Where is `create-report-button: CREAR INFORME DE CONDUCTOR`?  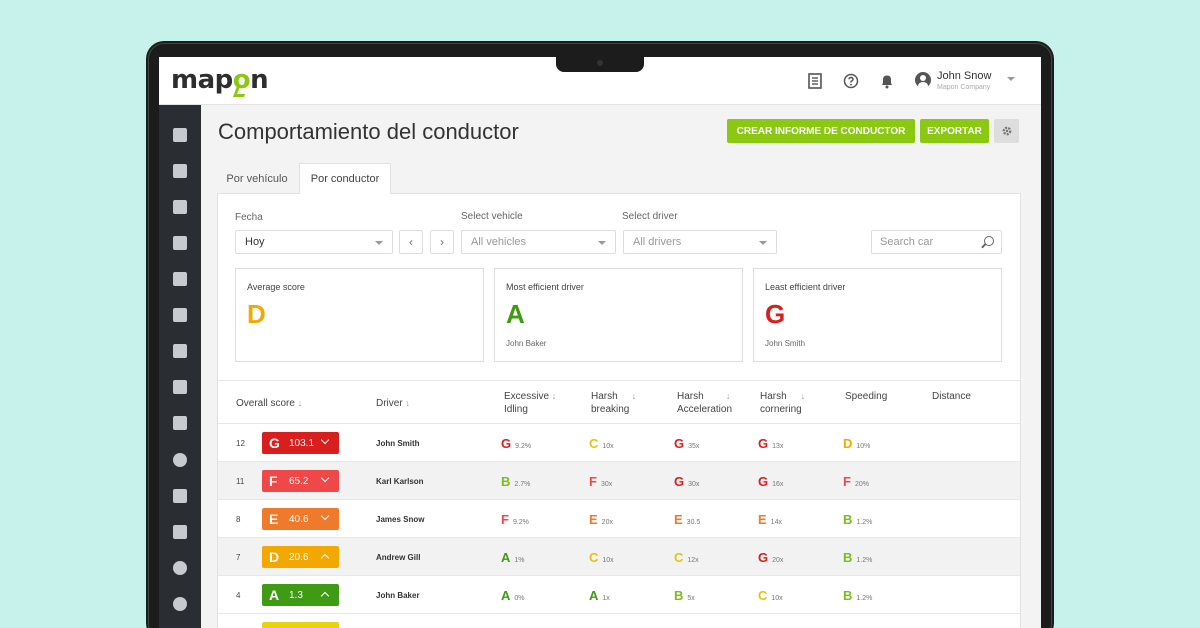
create-report-button: CREAR INFORME DE CONDUCTOR is located at coordinates (821, 131).